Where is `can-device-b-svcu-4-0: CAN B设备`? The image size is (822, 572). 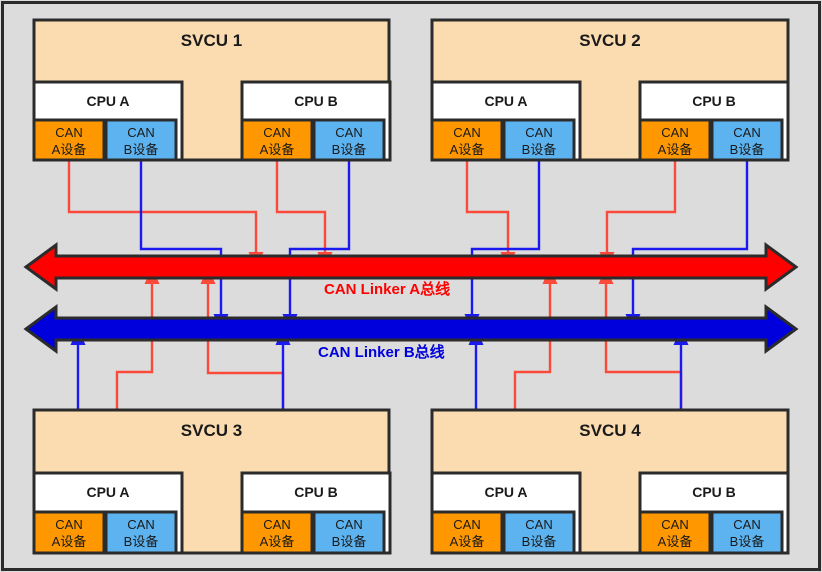
can-device-b-svcu-4-0: CAN B设备 is located at coordinates (539, 532).